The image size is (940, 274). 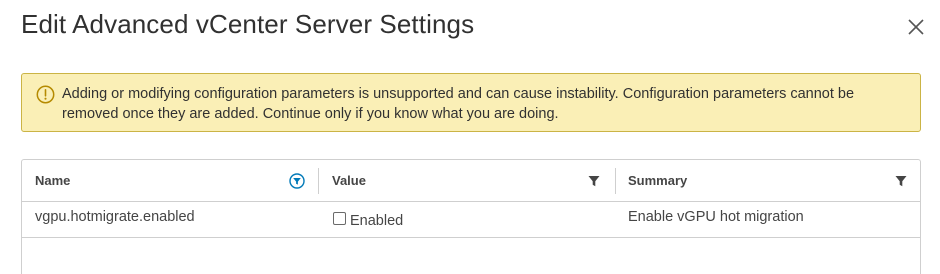 What do you see at coordinates (170, 180) in the screenshot?
I see `column-header-name: Name` at bounding box center [170, 180].